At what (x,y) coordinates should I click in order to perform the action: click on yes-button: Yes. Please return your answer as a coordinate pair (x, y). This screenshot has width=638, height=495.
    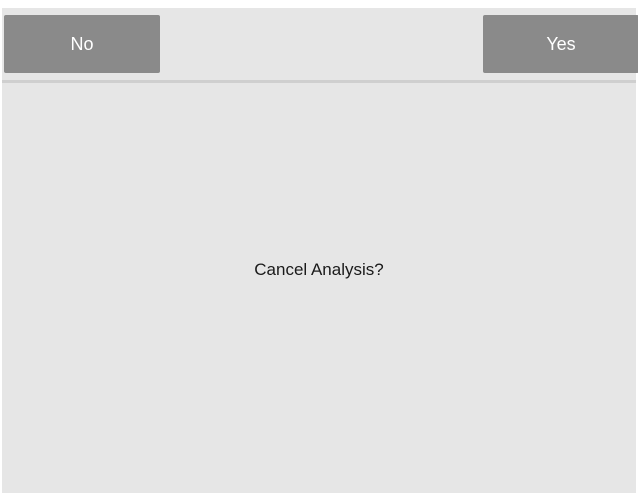
    Looking at the image, I should click on (560, 44).